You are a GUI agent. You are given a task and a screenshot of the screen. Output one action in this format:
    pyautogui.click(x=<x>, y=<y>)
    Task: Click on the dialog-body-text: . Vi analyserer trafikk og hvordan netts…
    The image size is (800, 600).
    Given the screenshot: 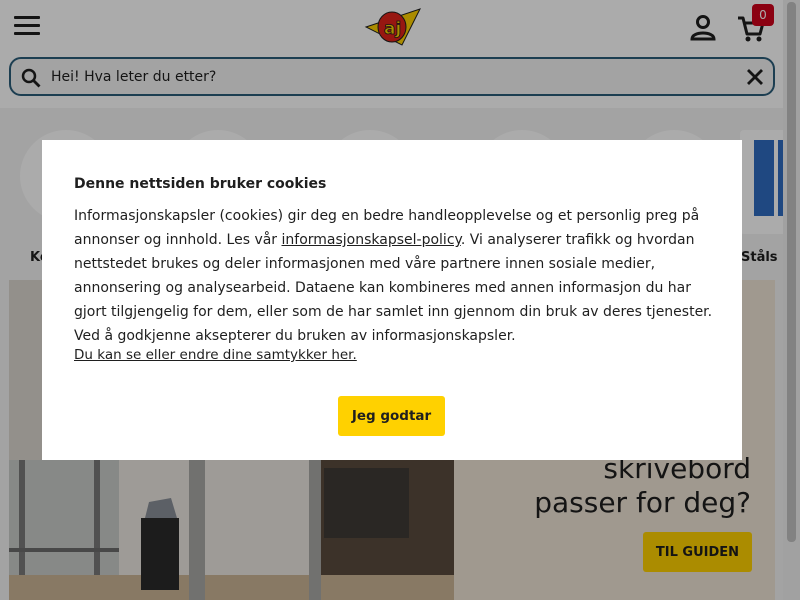 What is the action you would take?
    pyautogui.click(x=393, y=288)
    